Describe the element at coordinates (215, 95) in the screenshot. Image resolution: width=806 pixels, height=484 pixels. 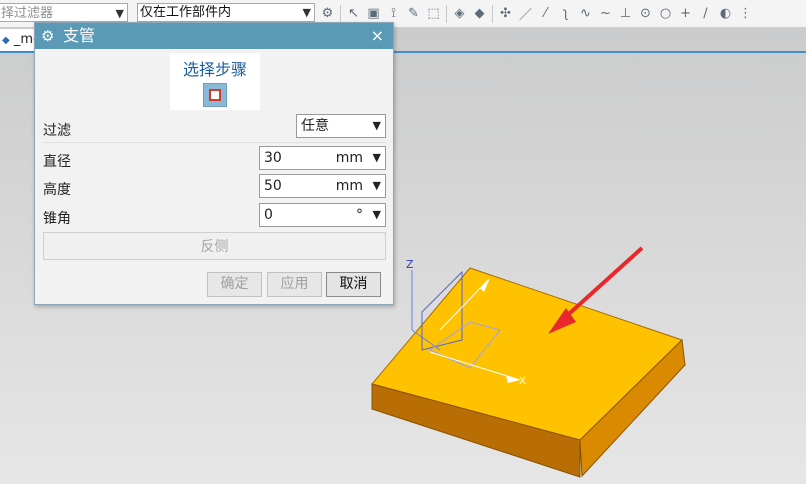
I see `select-face-icon` at that location.